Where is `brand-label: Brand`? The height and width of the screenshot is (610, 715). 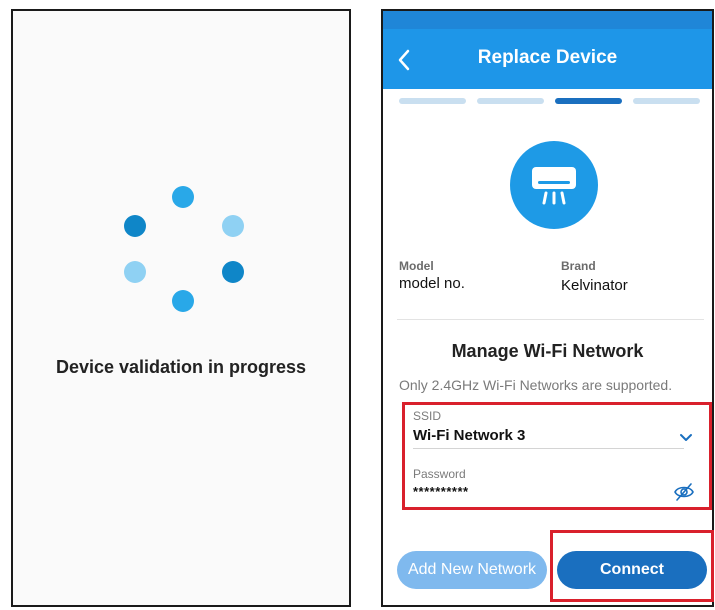 brand-label: Brand is located at coordinates (578, 266).